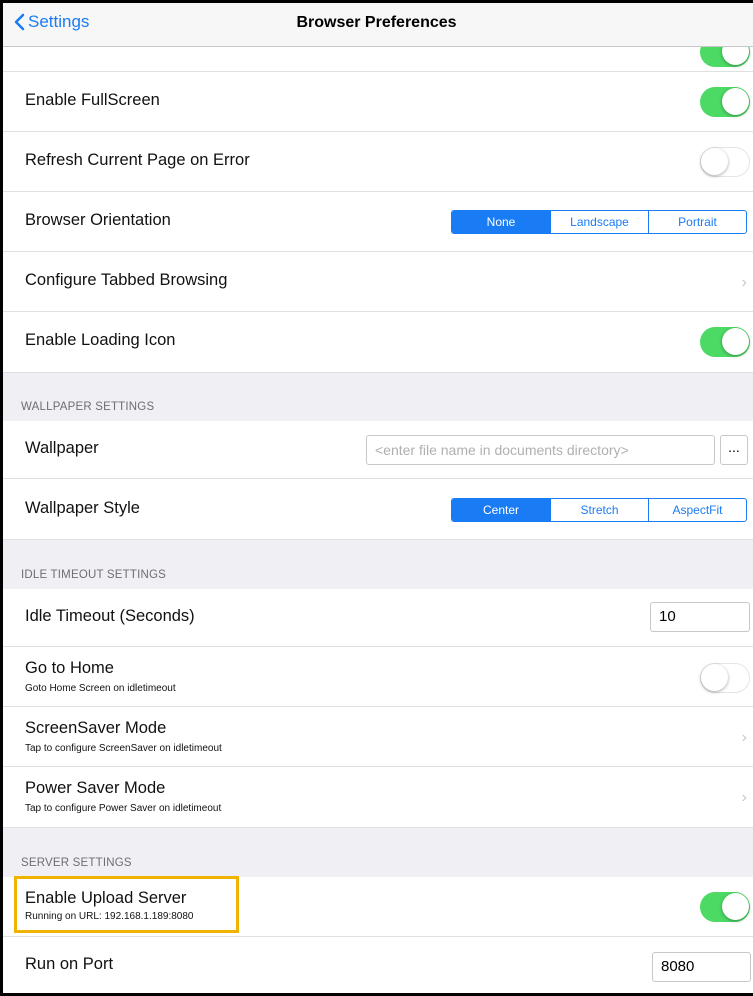  I want to click on wallpaper-style-segmented-control: Center Stretch AspectFit, so click(599, 510).